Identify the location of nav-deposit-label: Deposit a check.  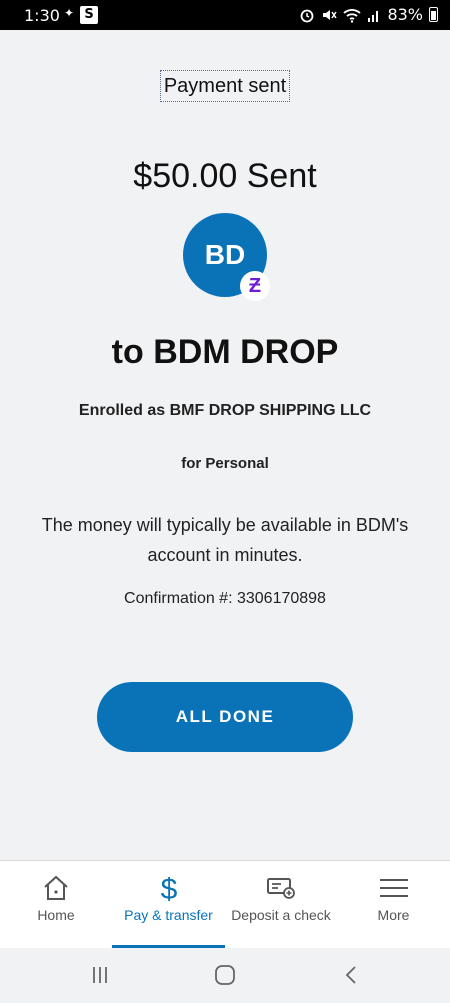
(281, 915).